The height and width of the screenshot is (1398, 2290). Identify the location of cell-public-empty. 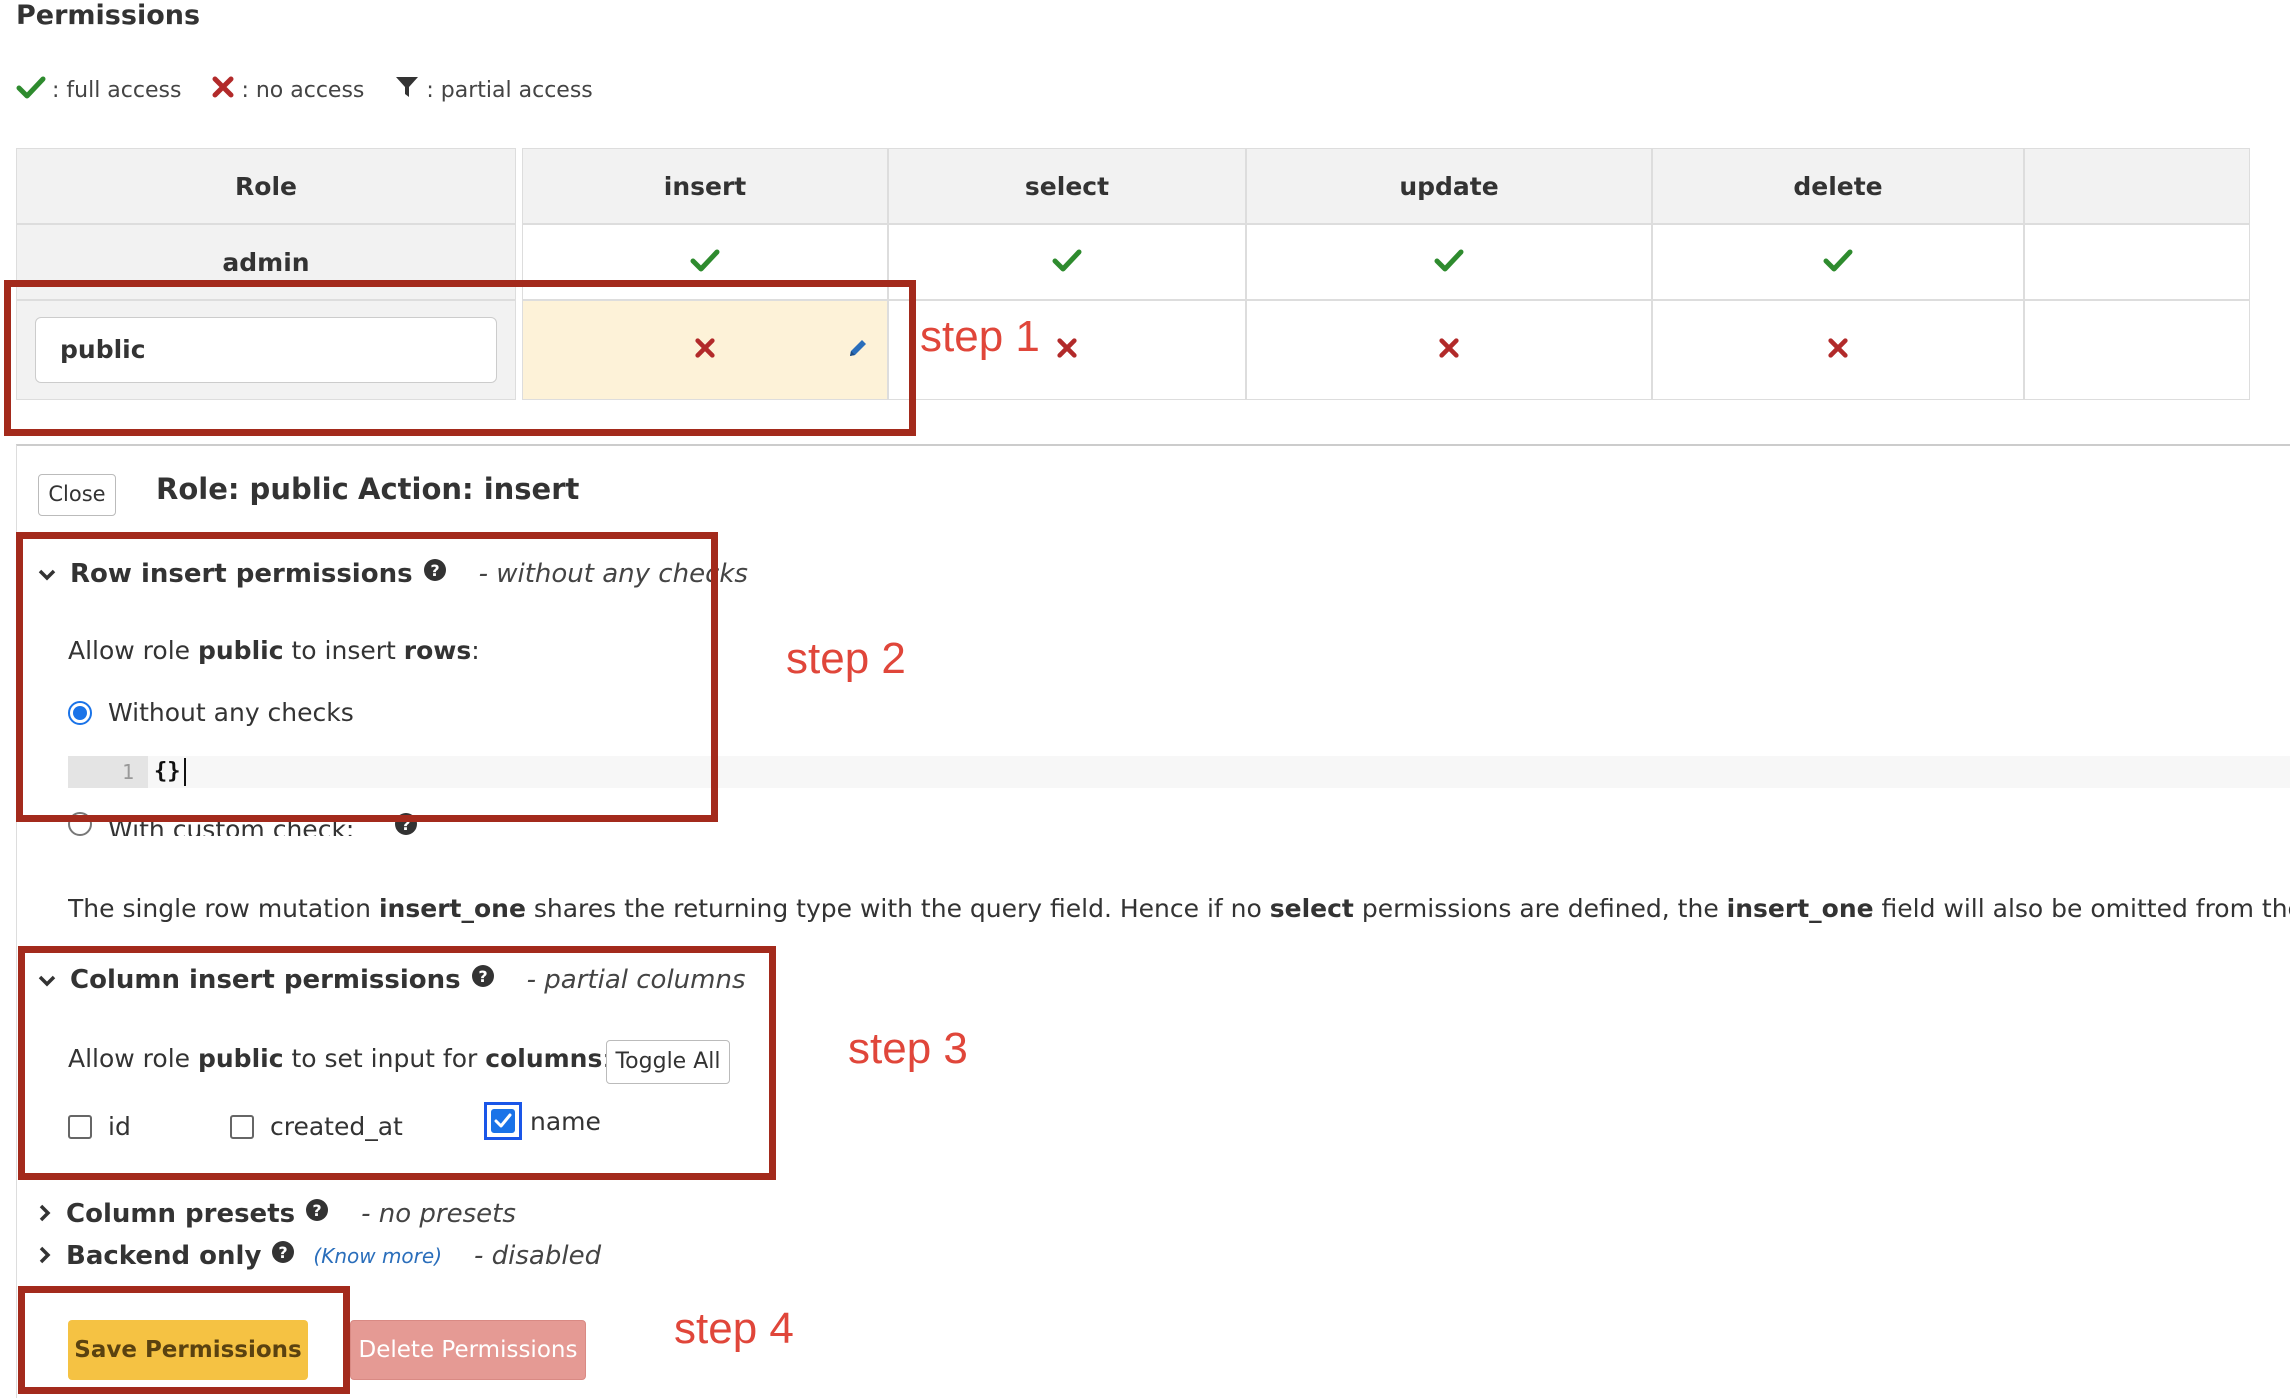
(2137, 350).